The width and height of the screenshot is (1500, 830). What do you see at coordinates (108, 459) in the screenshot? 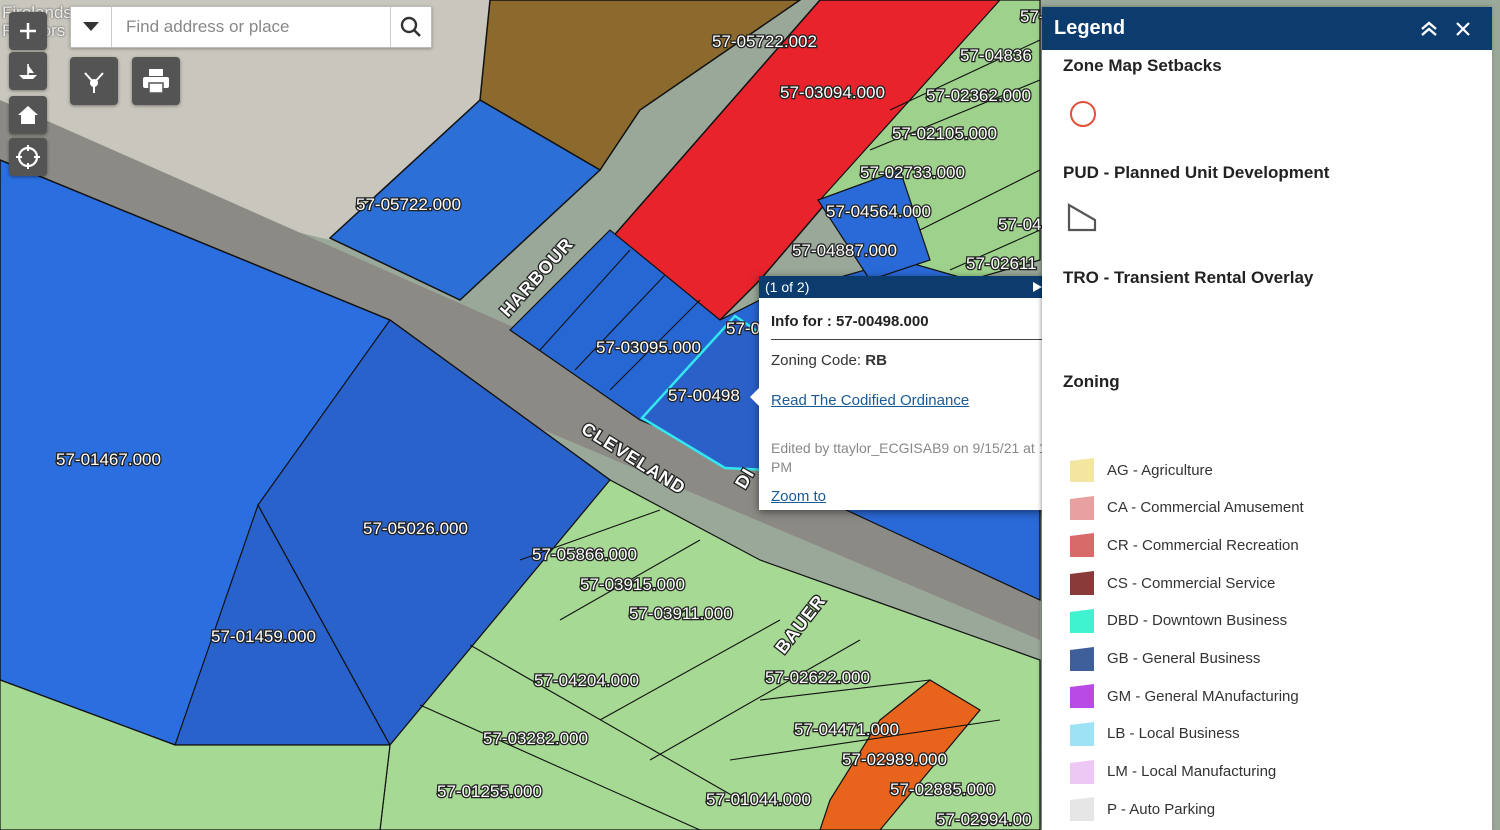
I see `parcel-label: 57-01467.000` at bounding box center [108, 459].